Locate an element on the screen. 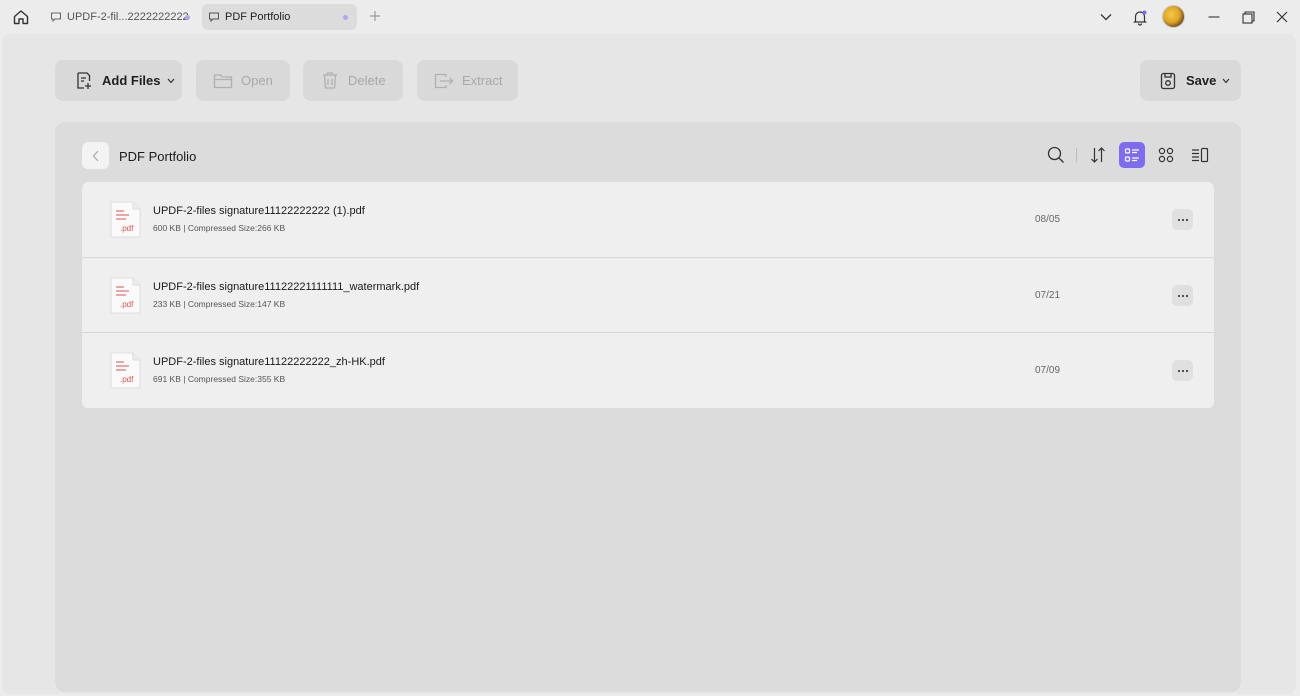 The height and width of the screenshot is (696, 1300). tab-label: PDF Portfolio is located at coordinates (258, 17).